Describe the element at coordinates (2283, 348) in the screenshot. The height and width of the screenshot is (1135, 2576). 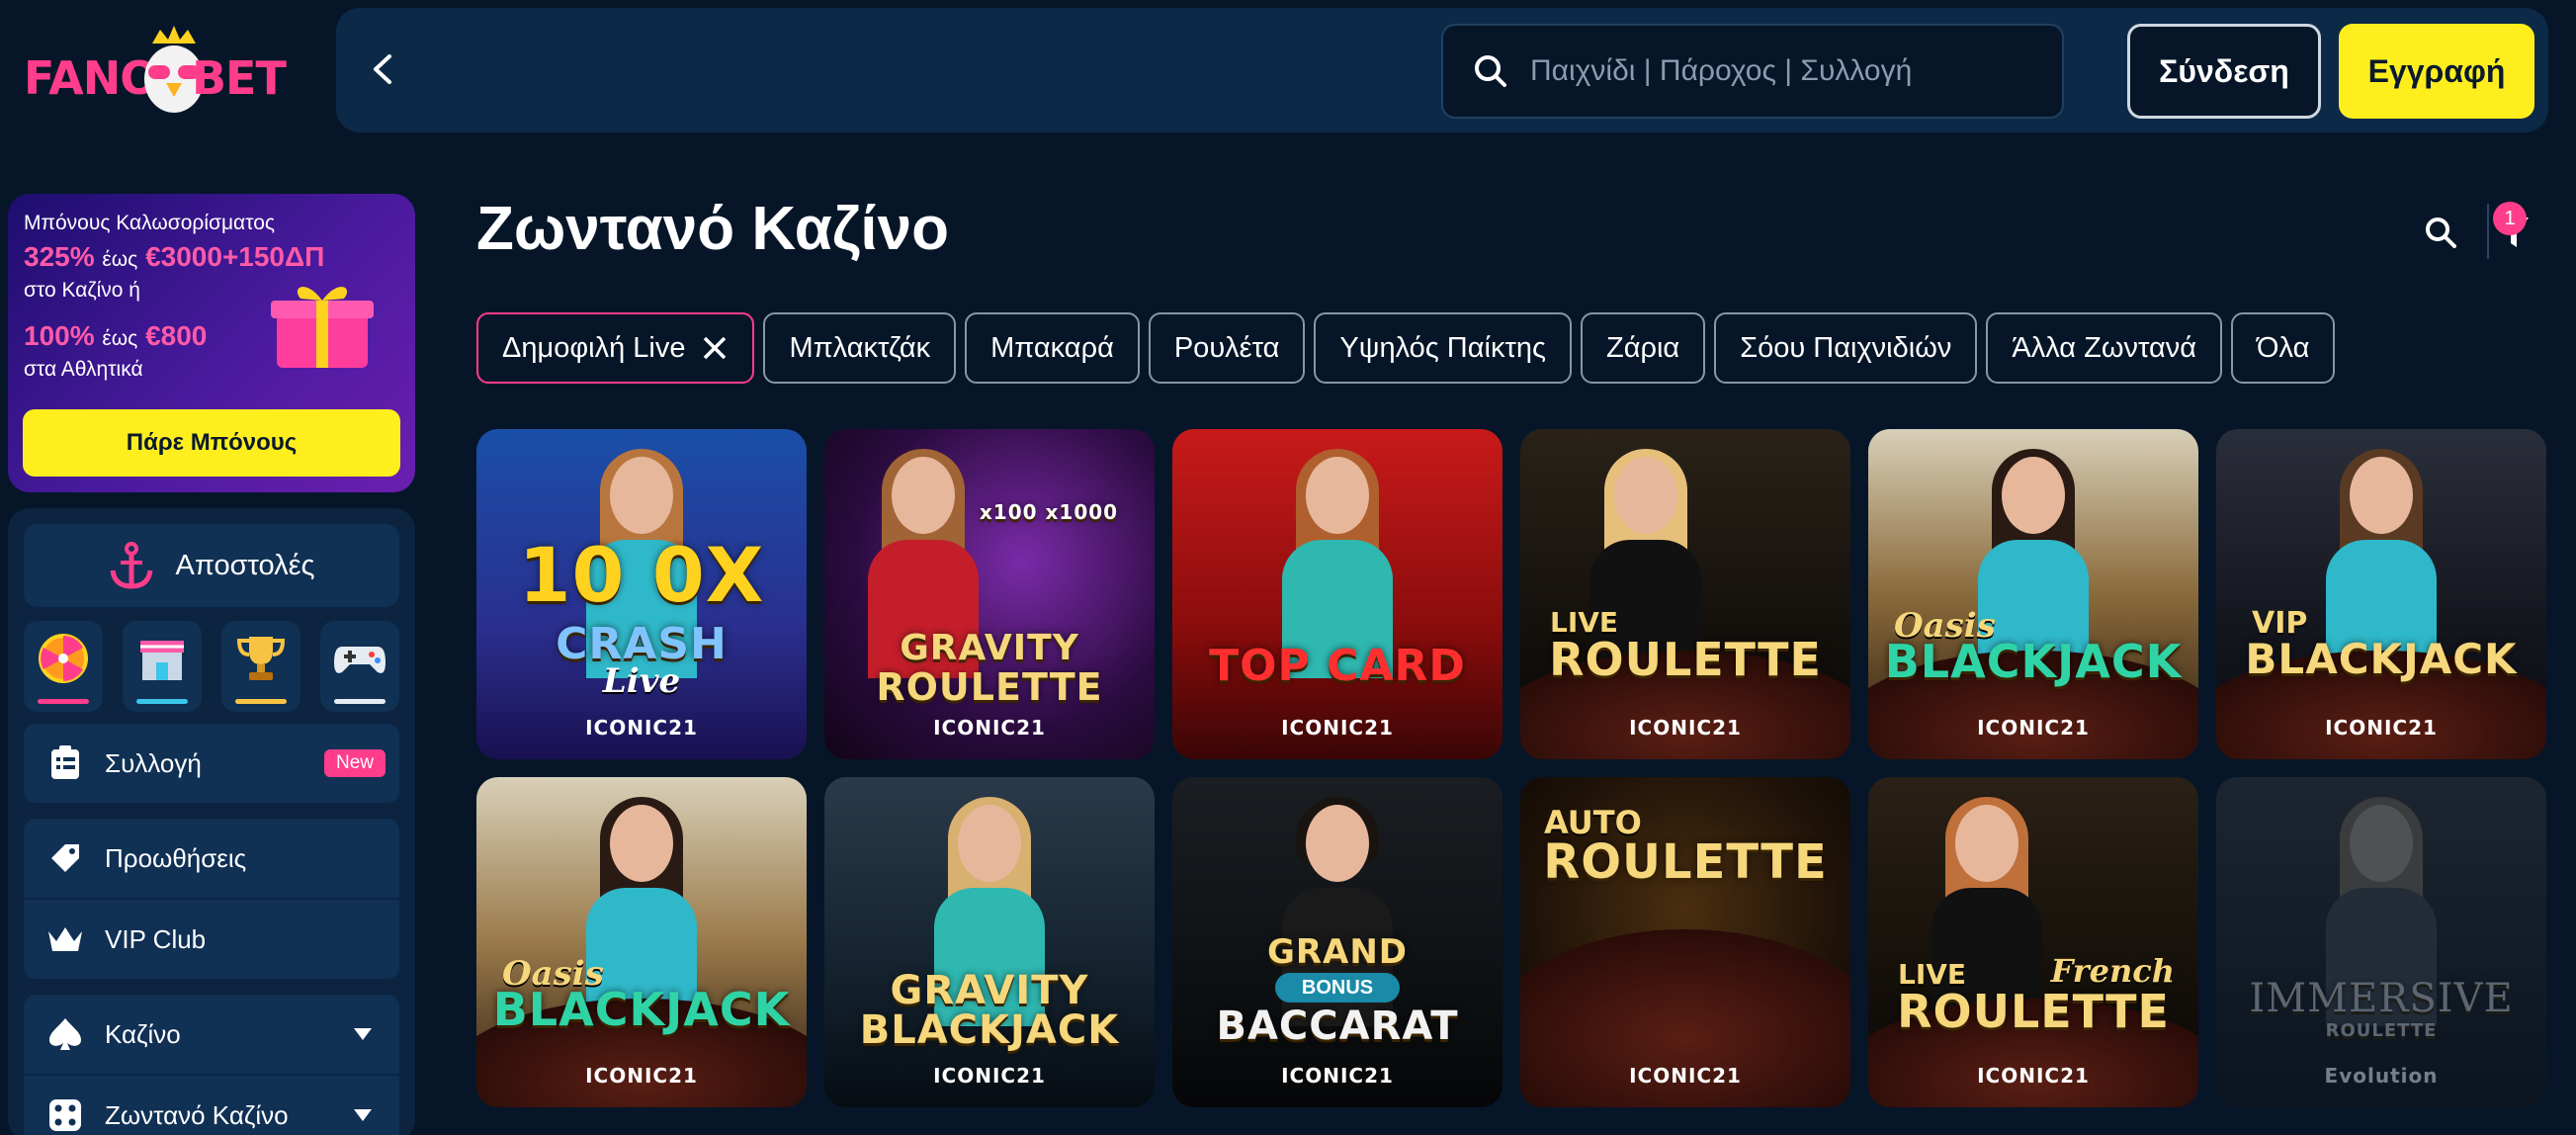
I see `chip-all: Όλα` at that location.